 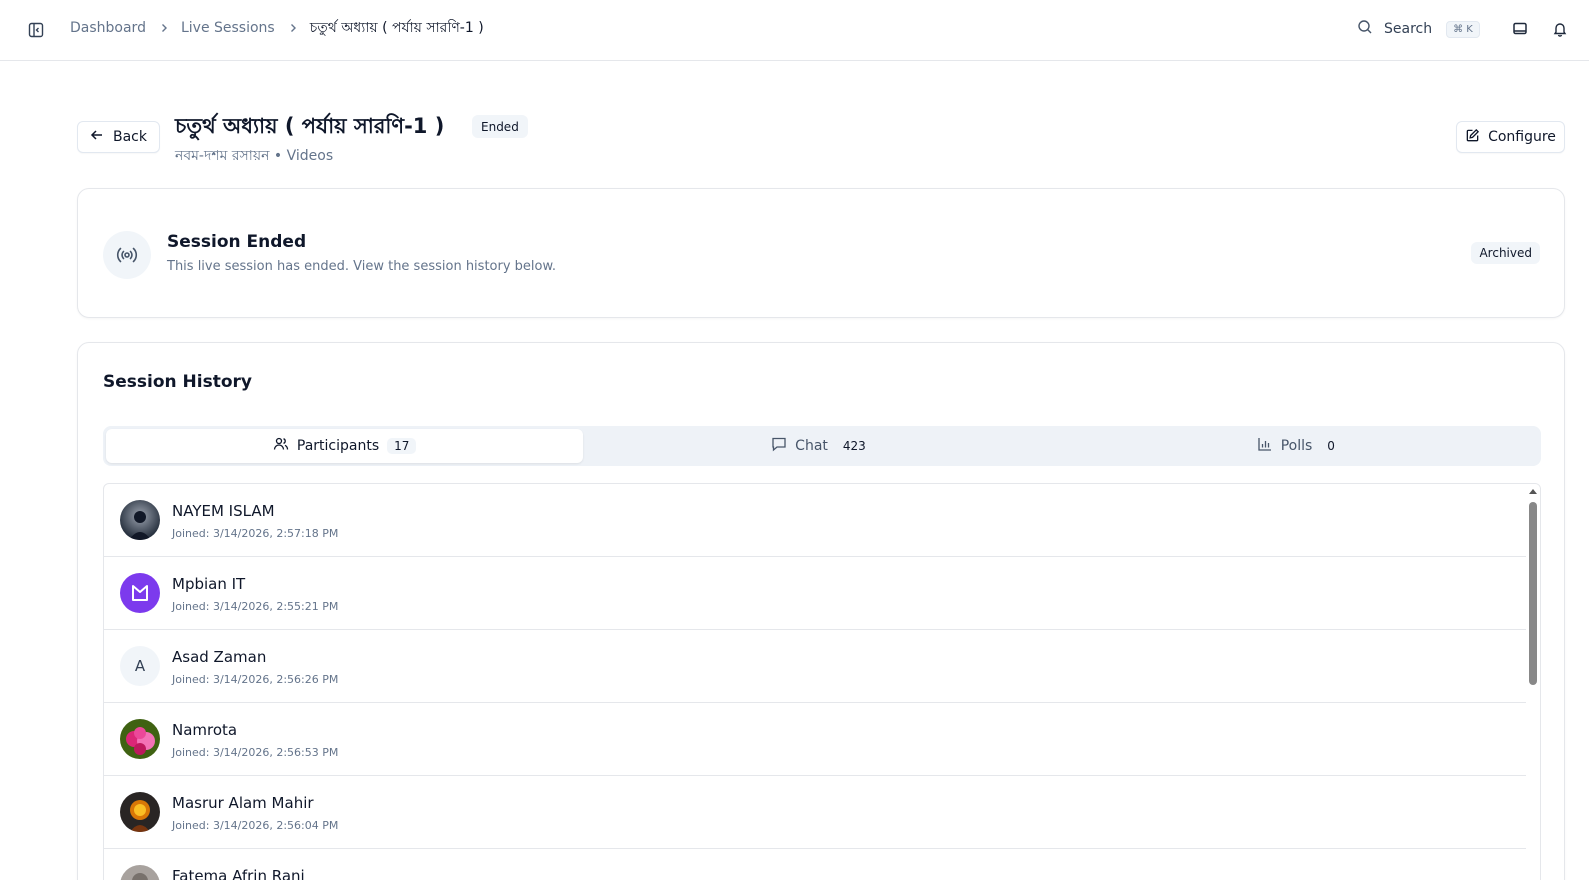 I want to click on page-subtitle: নবম-দশম রসায়ন • Videos, so click(x=254, y=156).